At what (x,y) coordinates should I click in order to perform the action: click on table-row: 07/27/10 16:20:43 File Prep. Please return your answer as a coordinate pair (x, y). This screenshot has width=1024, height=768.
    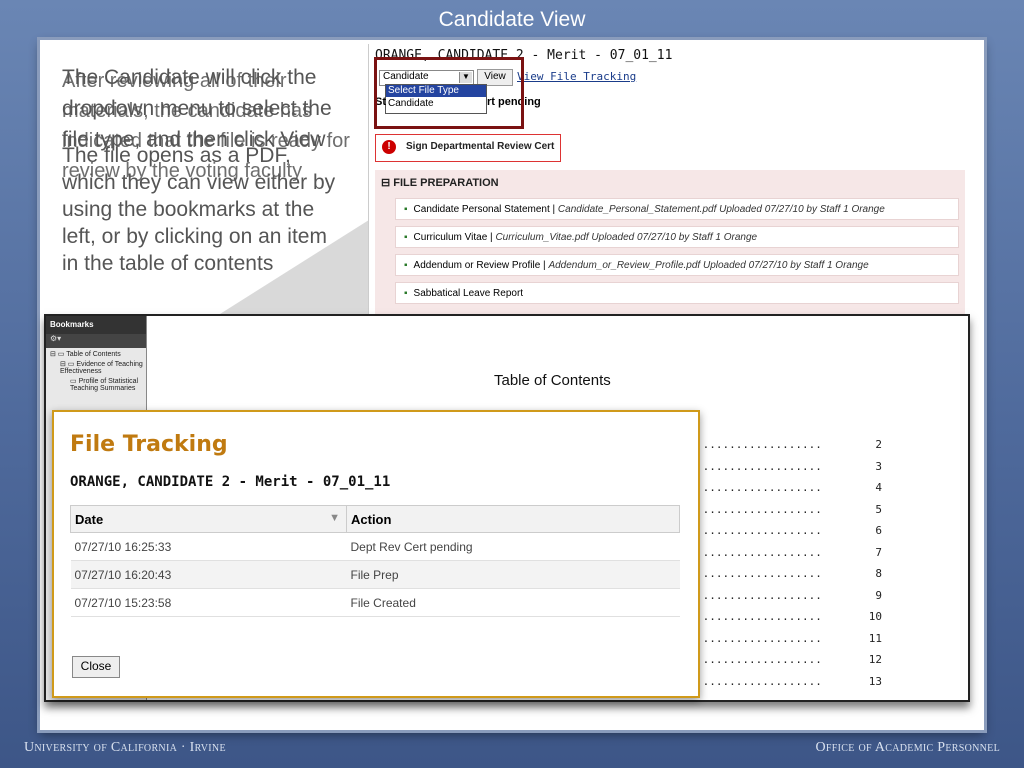
    Looking at the image, I should click on (375, 574).